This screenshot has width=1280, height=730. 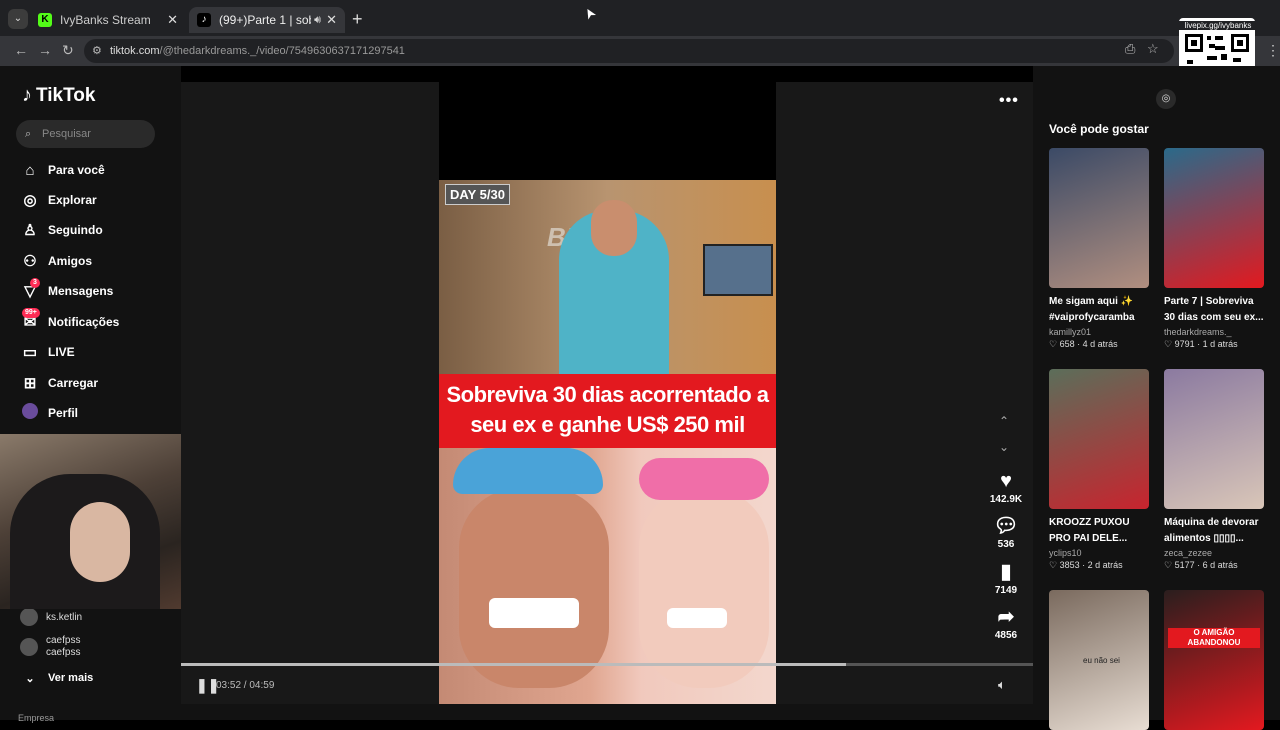 I want to click on video-progress-bar, so click(x=607, y=664).